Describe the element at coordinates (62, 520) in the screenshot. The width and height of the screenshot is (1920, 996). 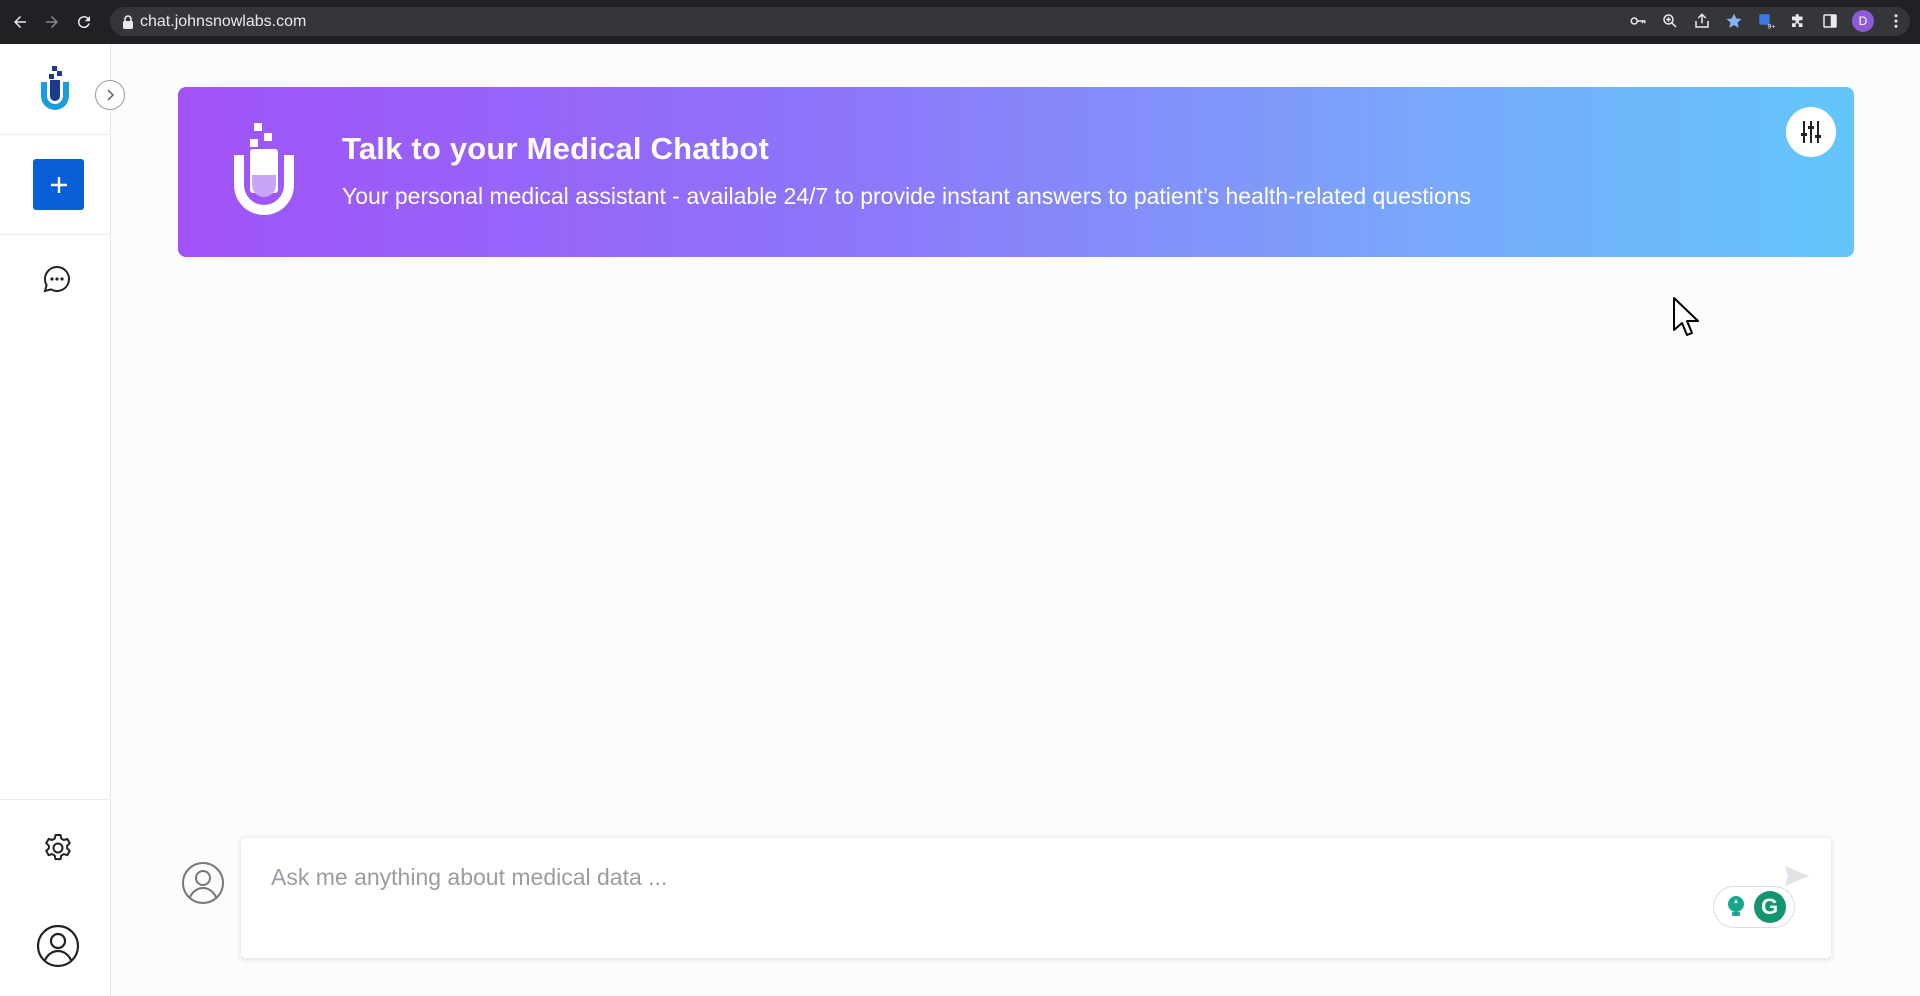
I see `sidebar` at that location.